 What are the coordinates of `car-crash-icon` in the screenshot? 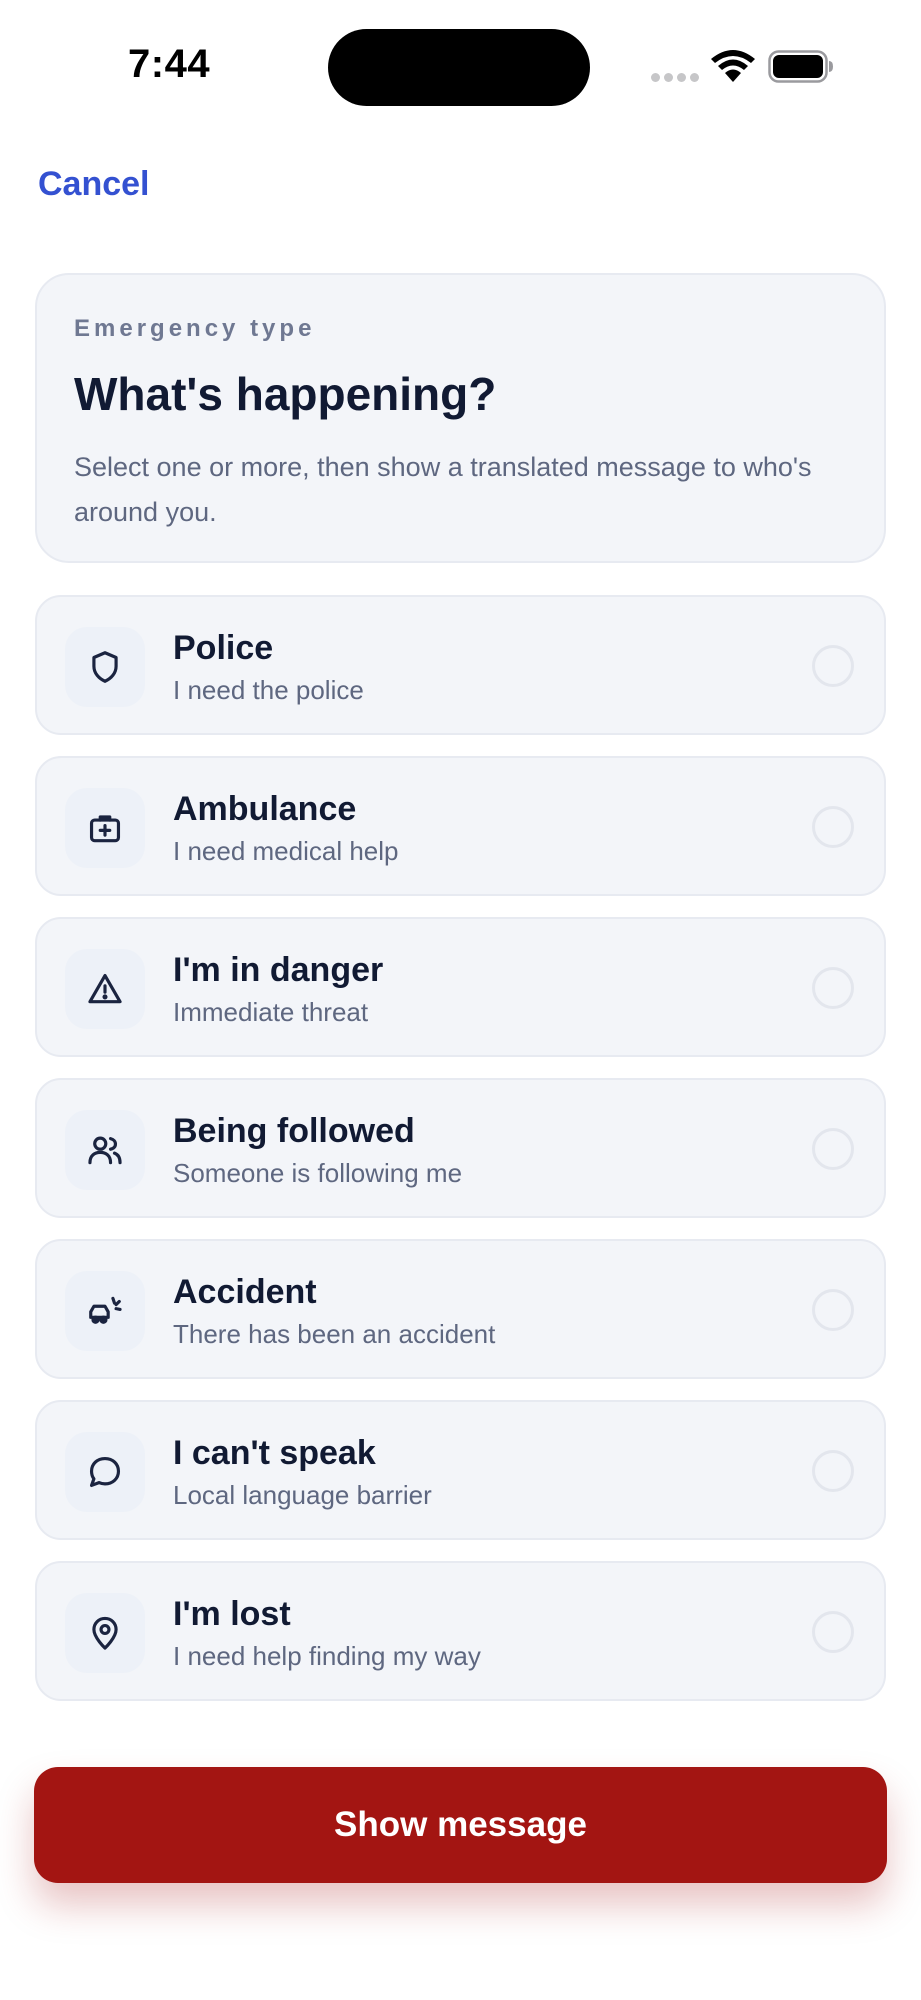 It's located at (105, 1310).